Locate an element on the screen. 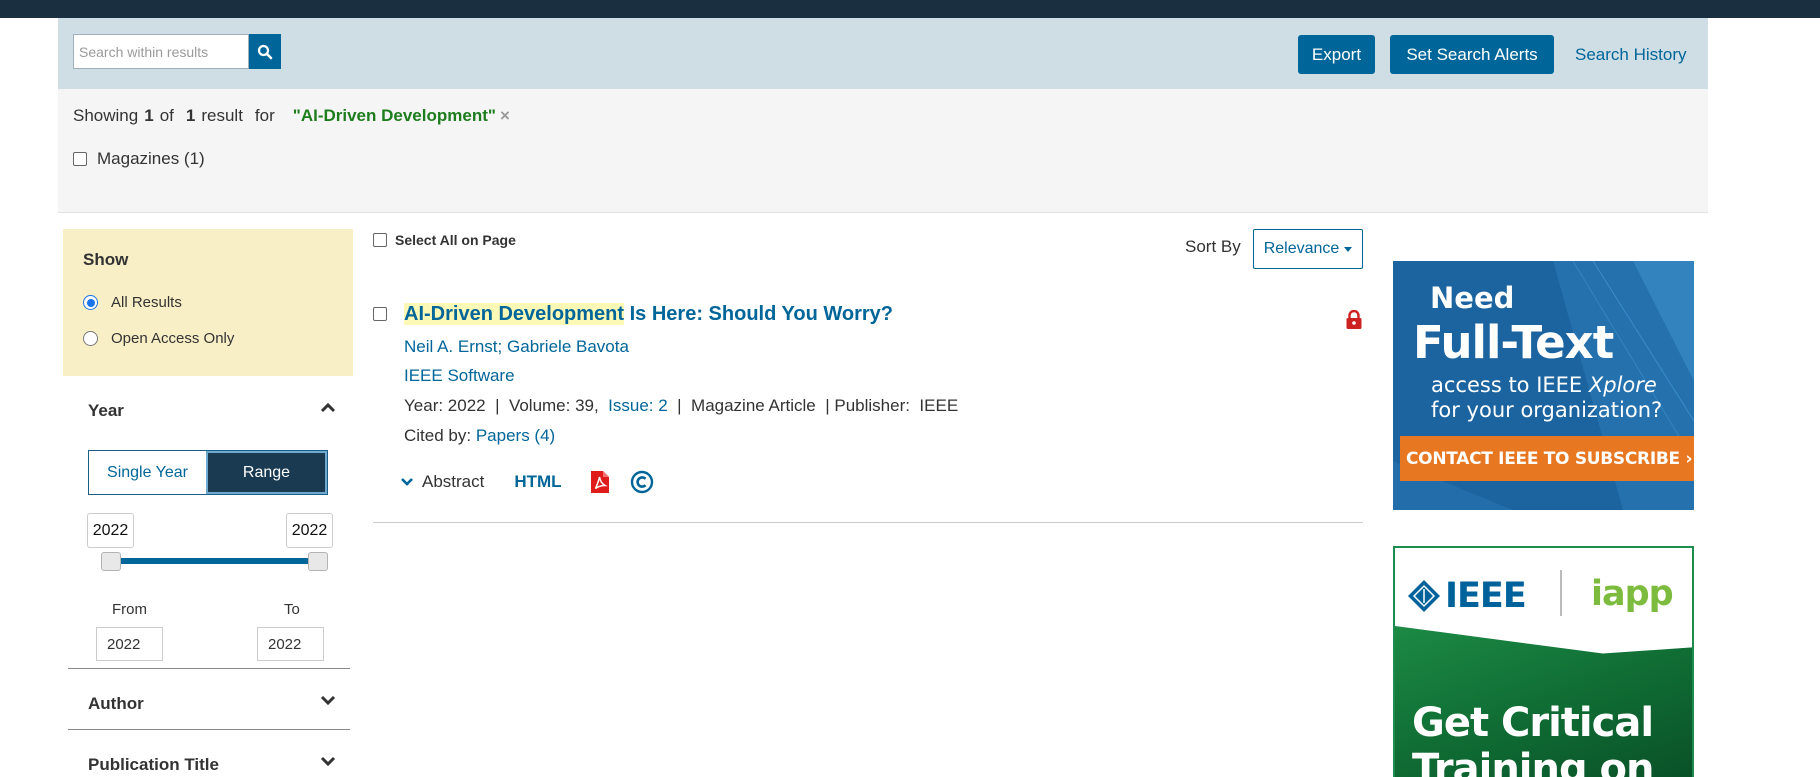  ieee-logo-text: IEEE is located at coordinates (1486, 596).